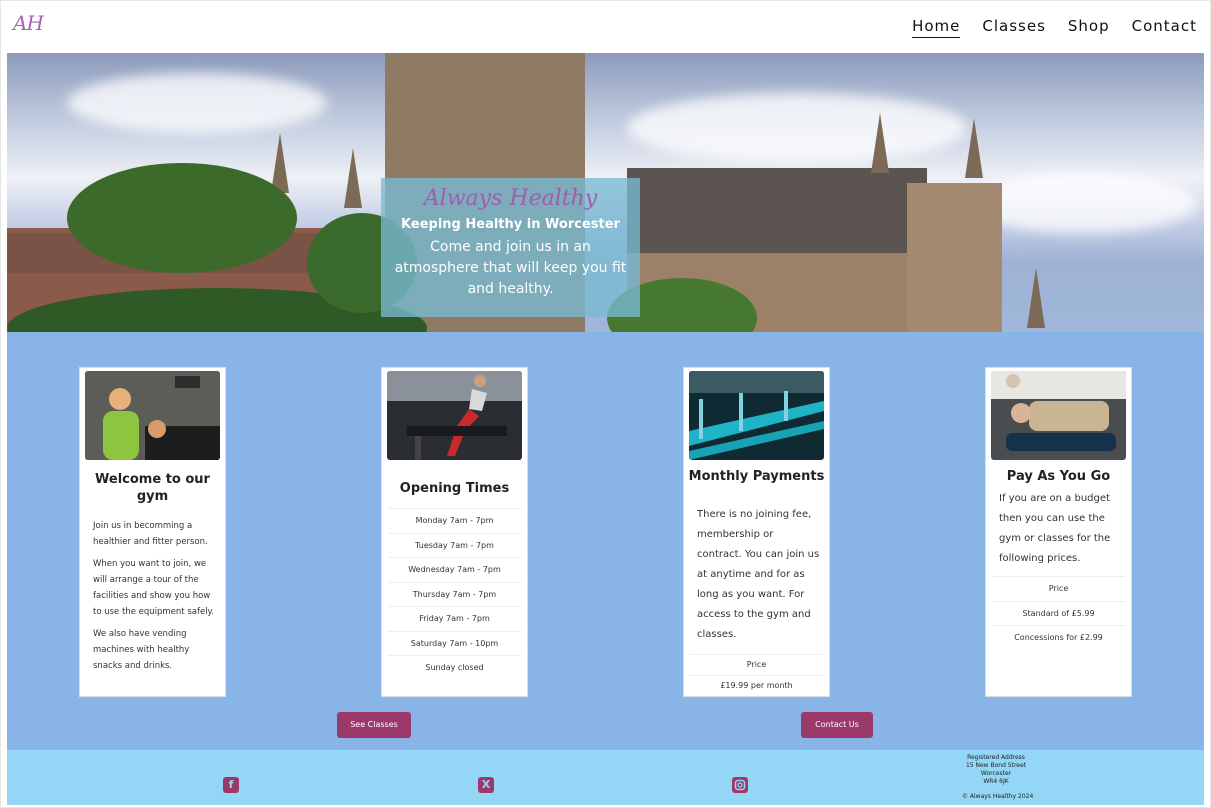  I want to click on x-twitter-icon: X, so click(486, 785).